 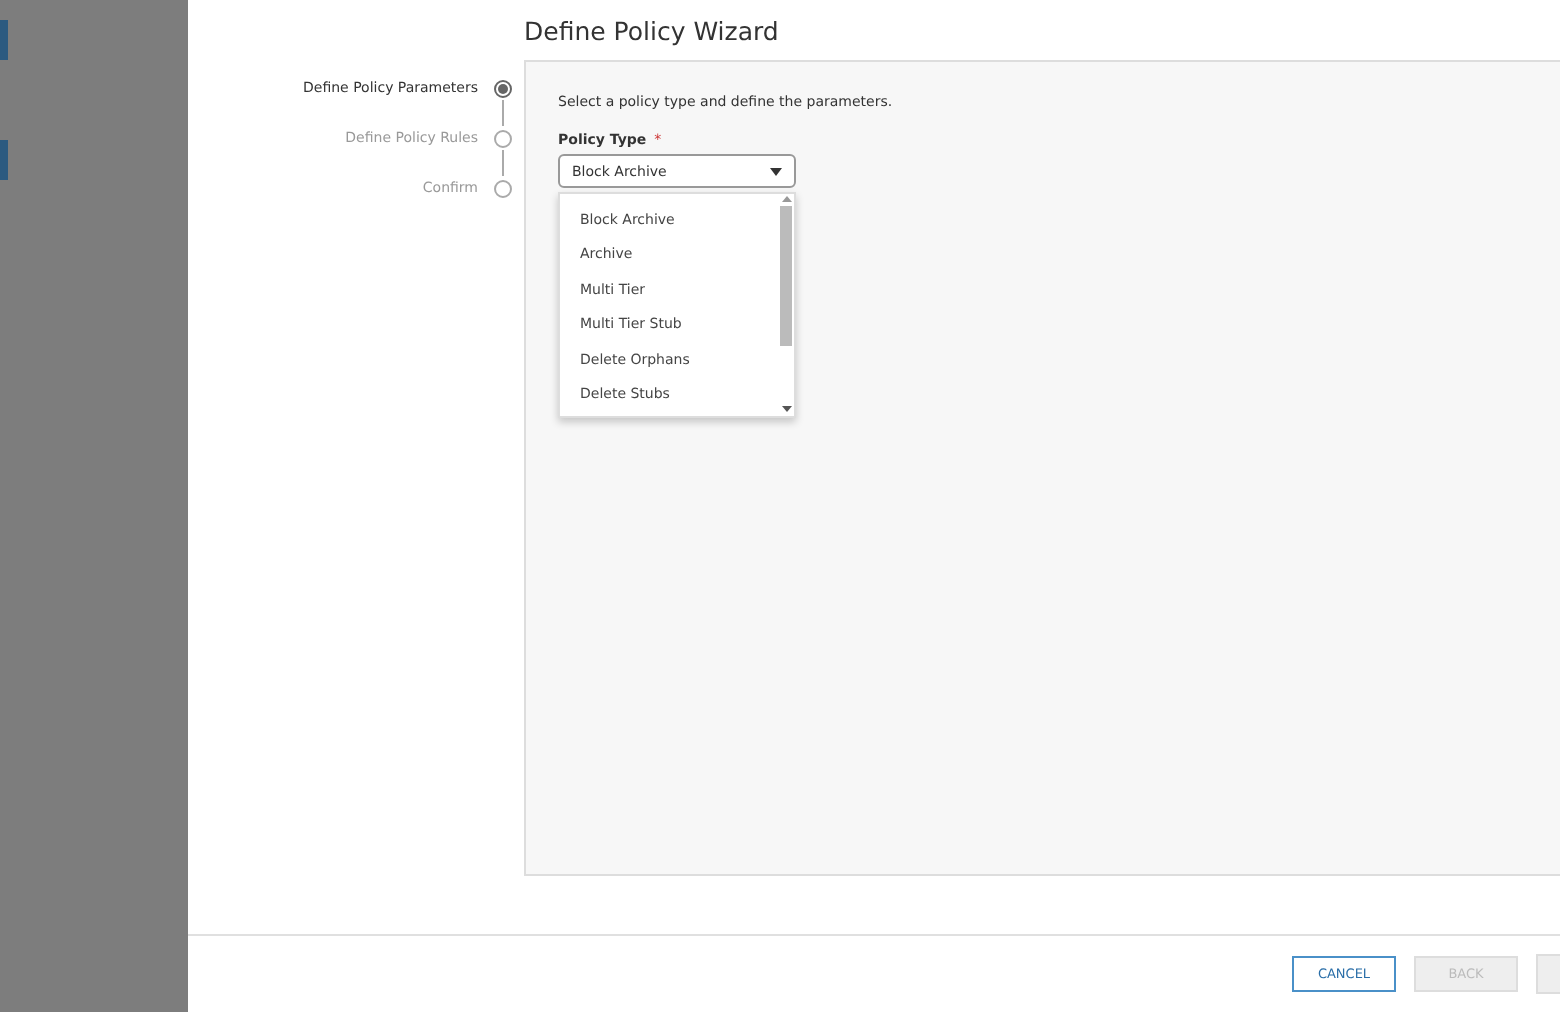 I want to click on caret-icon, so click(x=776, y=171).